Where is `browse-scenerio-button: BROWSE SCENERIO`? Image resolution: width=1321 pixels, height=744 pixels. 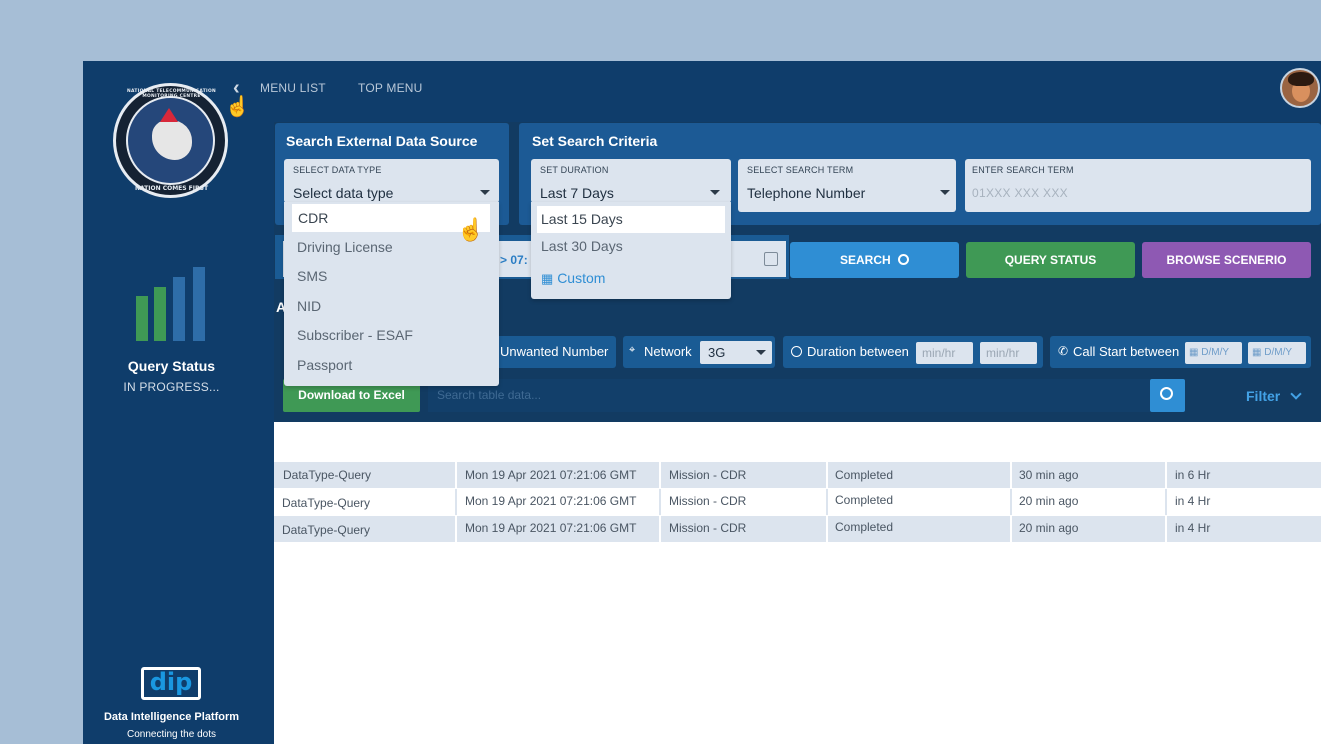
browse-scenerio-button: BROWSE SCENERIO is located at coordinates (1226, 260).